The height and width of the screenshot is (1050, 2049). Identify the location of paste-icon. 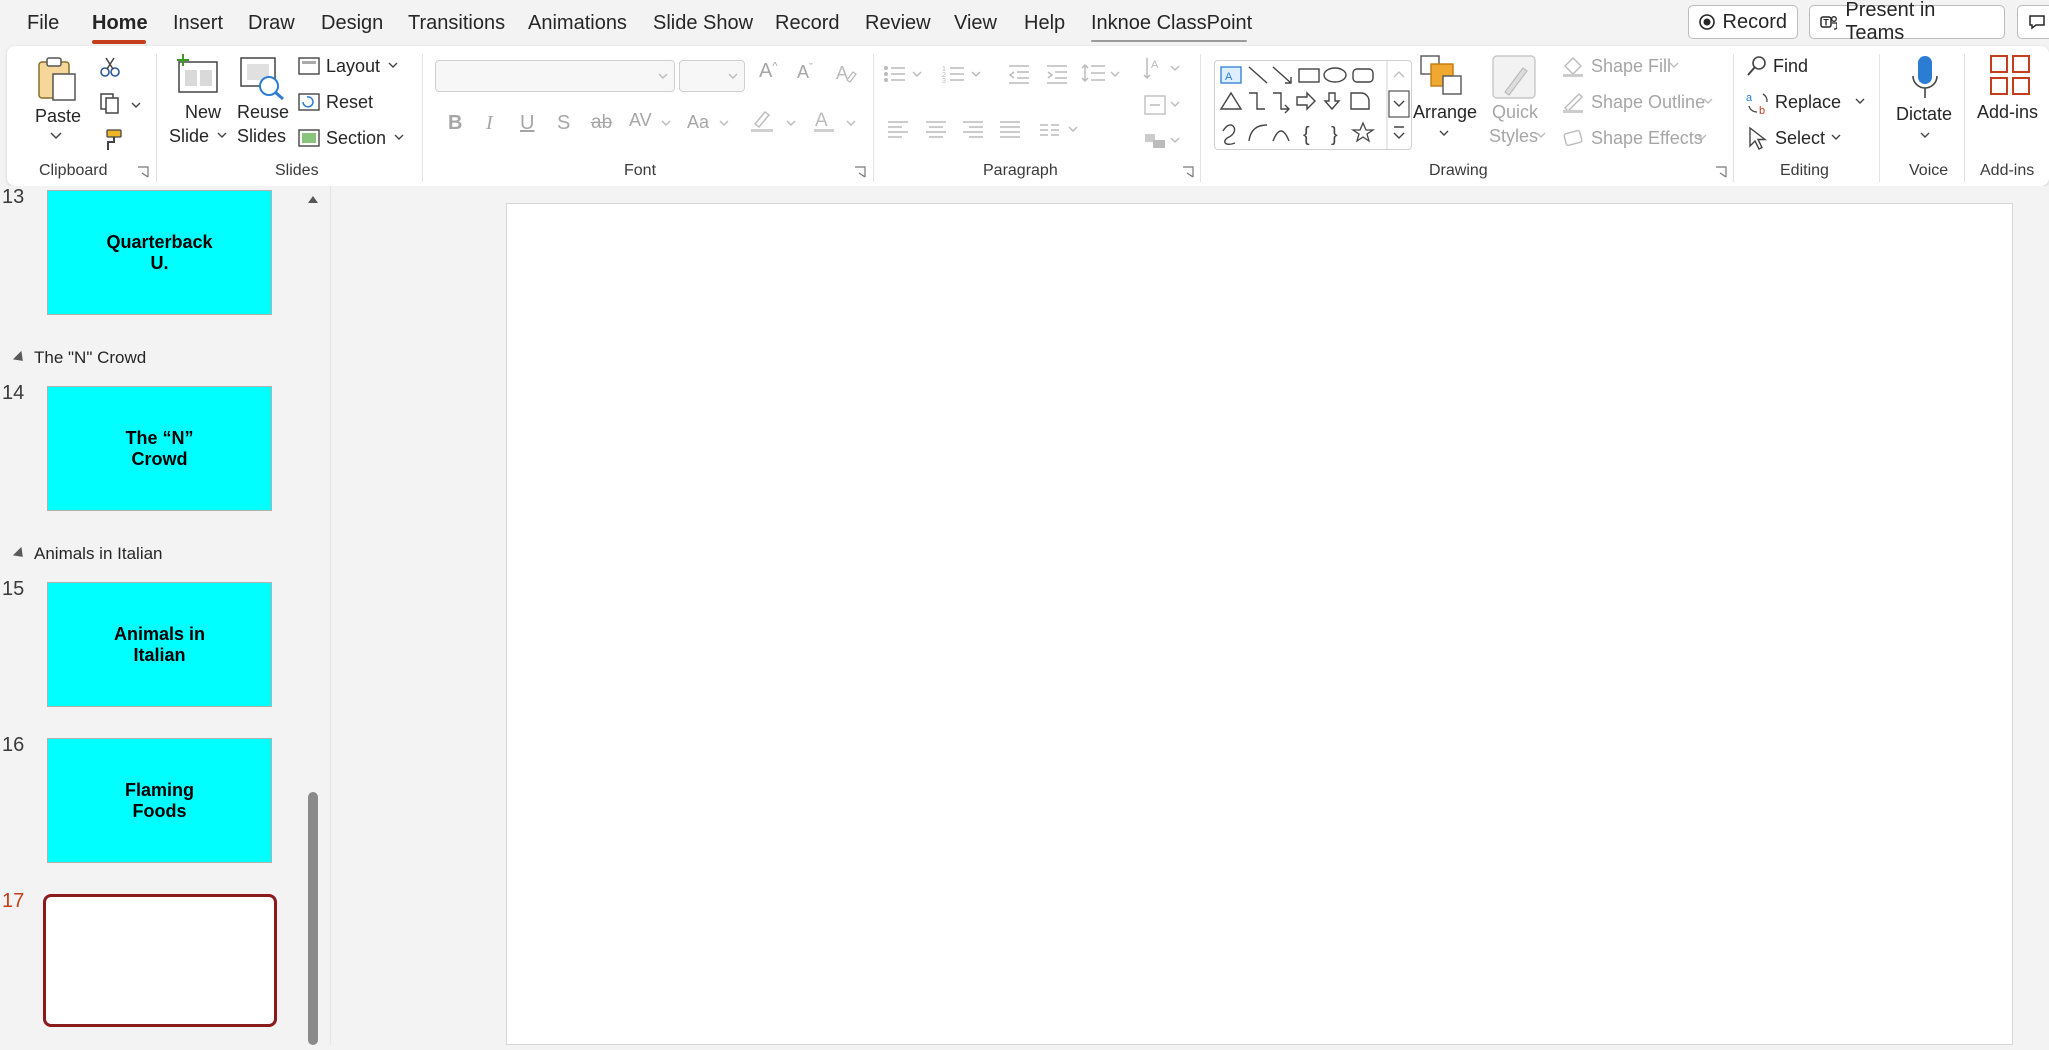
(57, 79).